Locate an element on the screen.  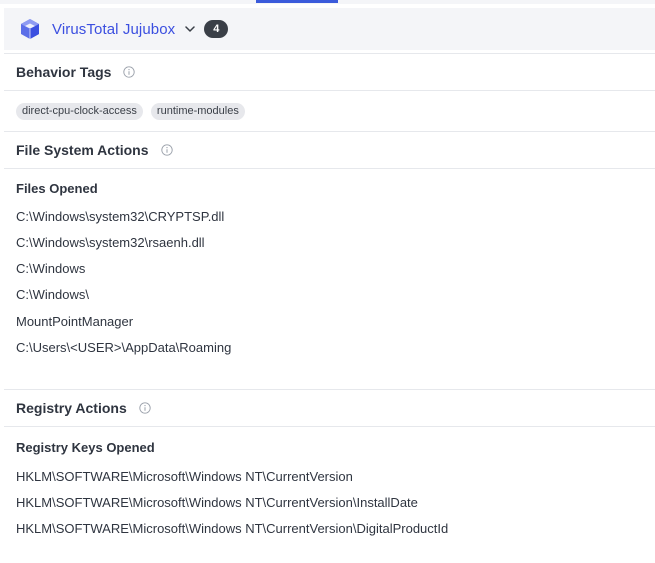
file-system-section-title: File System Actions is located at coordinates (94, 150).